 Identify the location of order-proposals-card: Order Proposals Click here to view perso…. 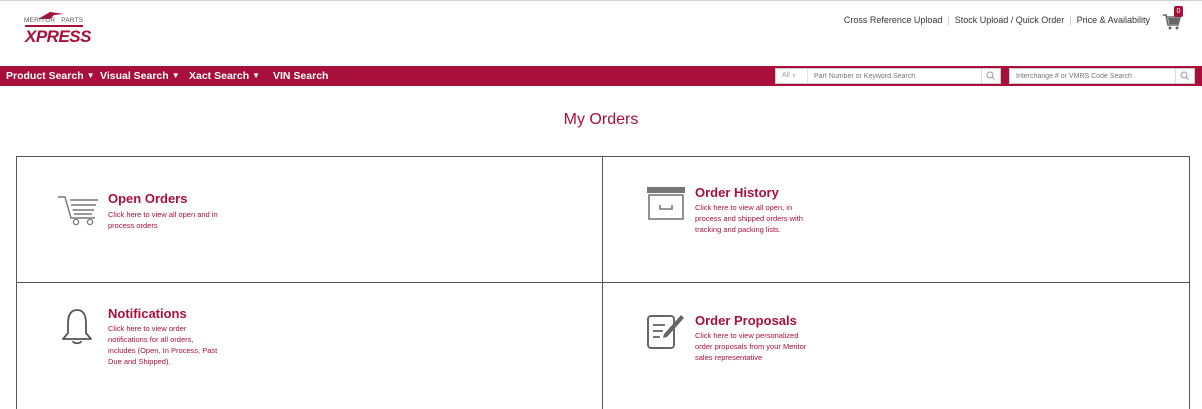
(795, 348).